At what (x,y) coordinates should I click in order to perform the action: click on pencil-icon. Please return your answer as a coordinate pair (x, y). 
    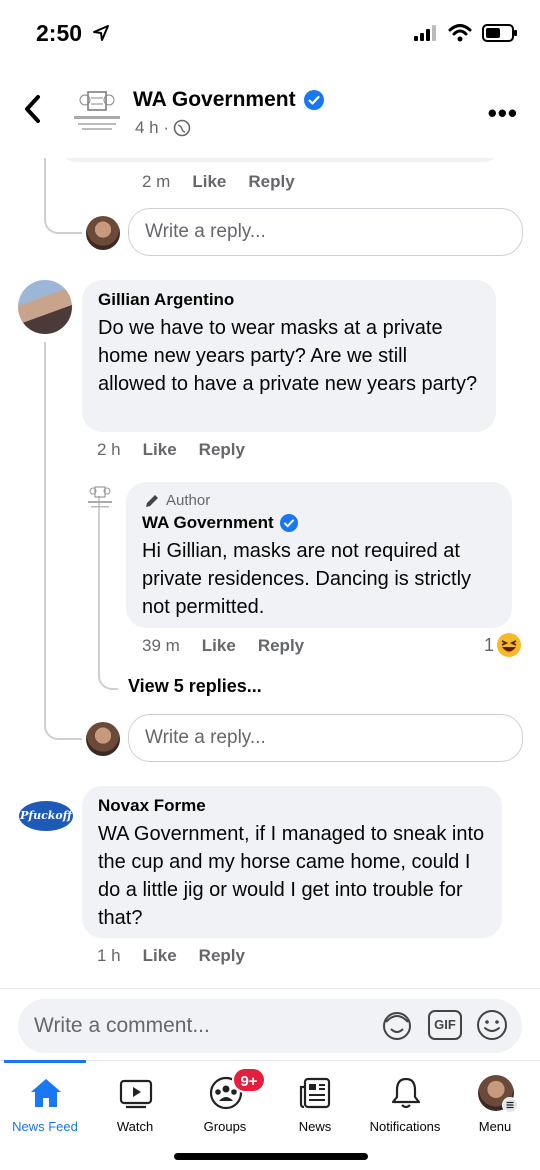
    Looking at the image, I should click on (152, 500).